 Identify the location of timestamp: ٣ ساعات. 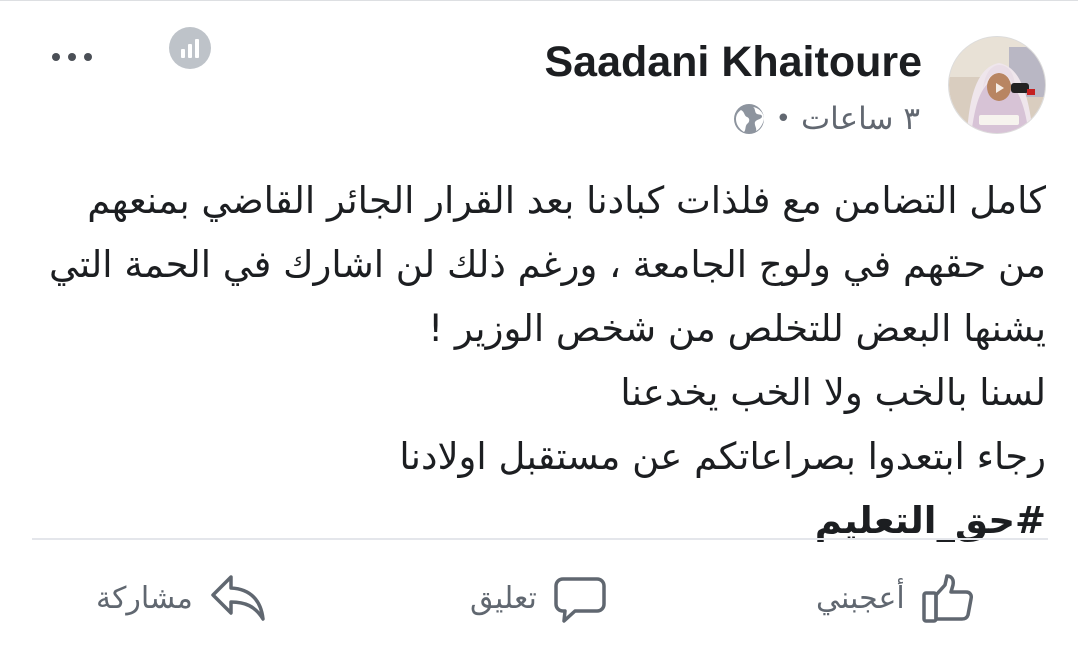
(860, 119).